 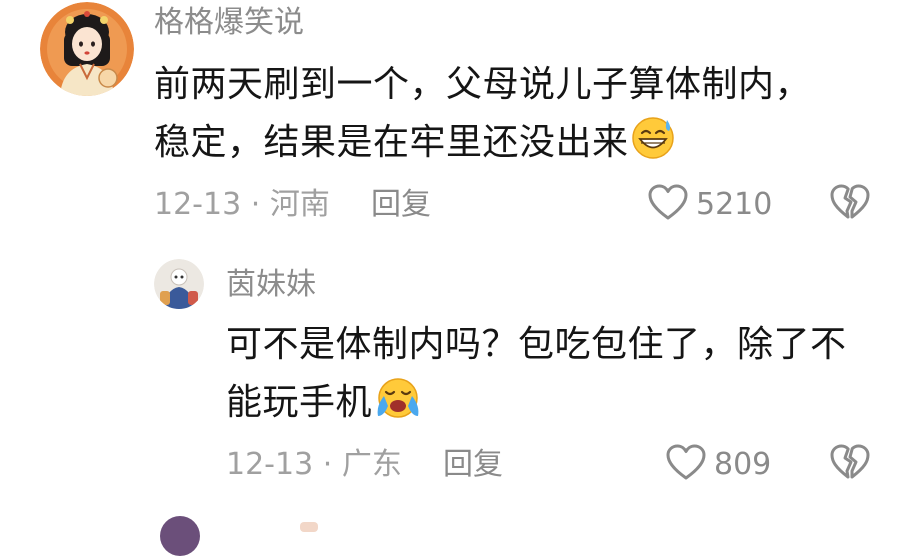 I want to click on like-button: 5210, so click(x=710, y=205).